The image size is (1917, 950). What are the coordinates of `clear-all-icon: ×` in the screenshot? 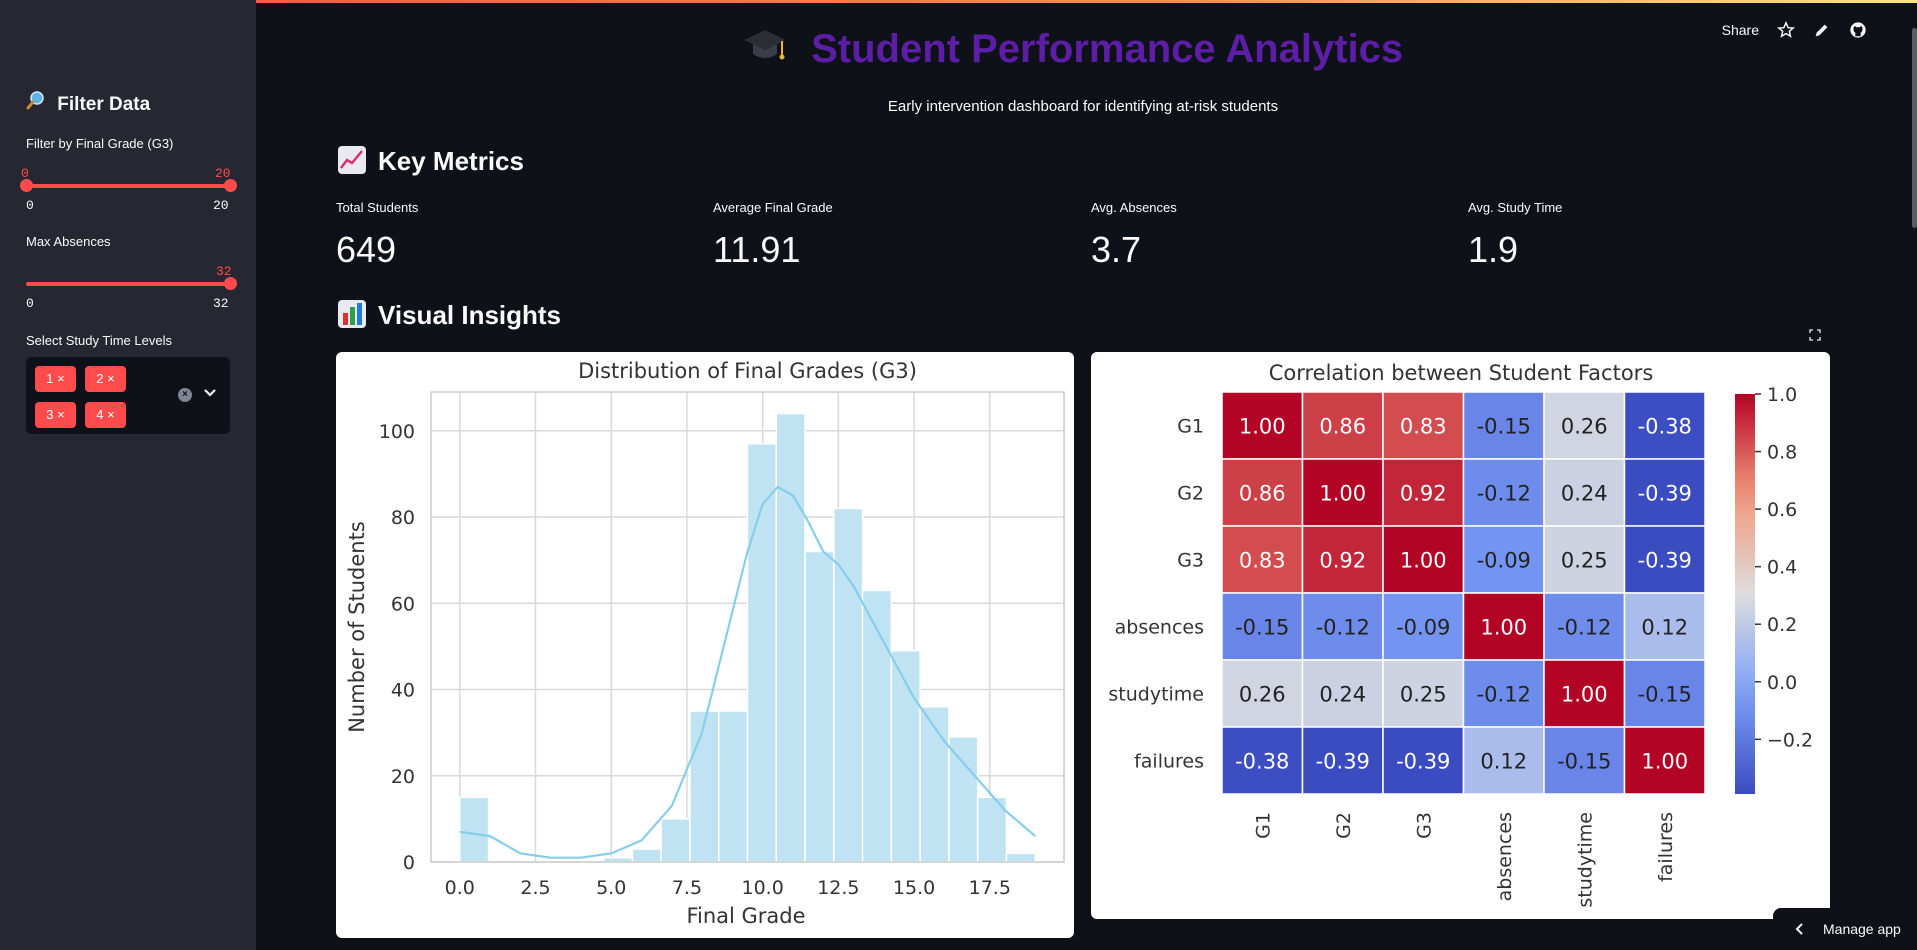 It's located at (185, 395).